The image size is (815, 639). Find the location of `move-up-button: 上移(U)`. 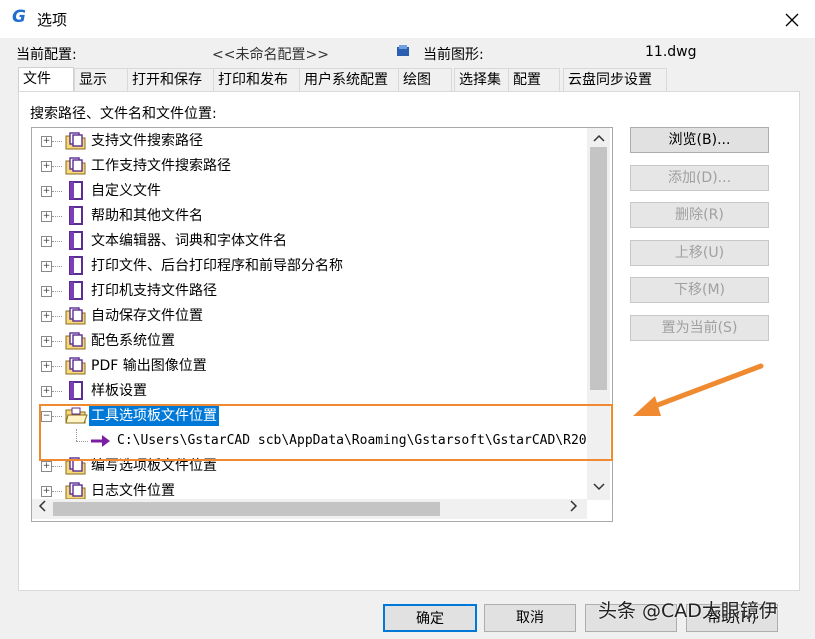

move-up-button: 上移(U) is located at coordinates (699, 253).